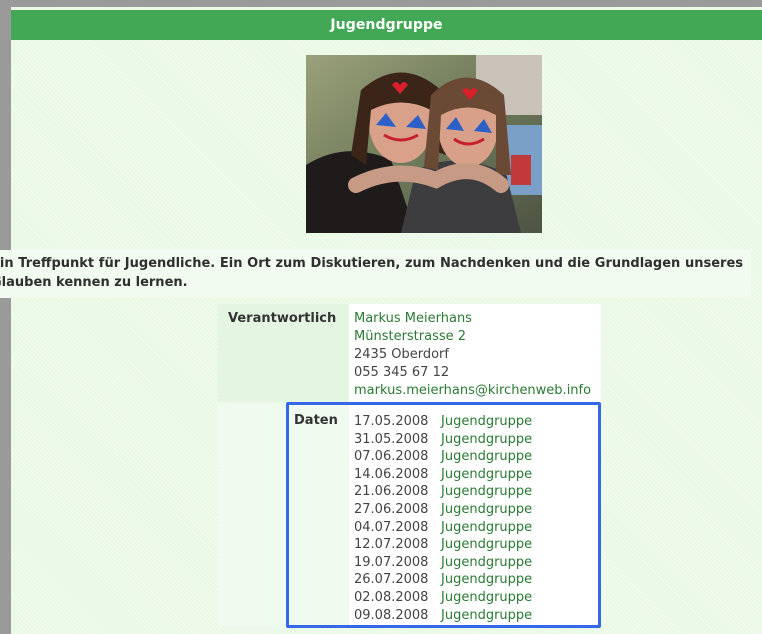  What do you see at coordinates (5, 317) in the screenshot?
I see `window-left-border` at bounding box center [5, 317].